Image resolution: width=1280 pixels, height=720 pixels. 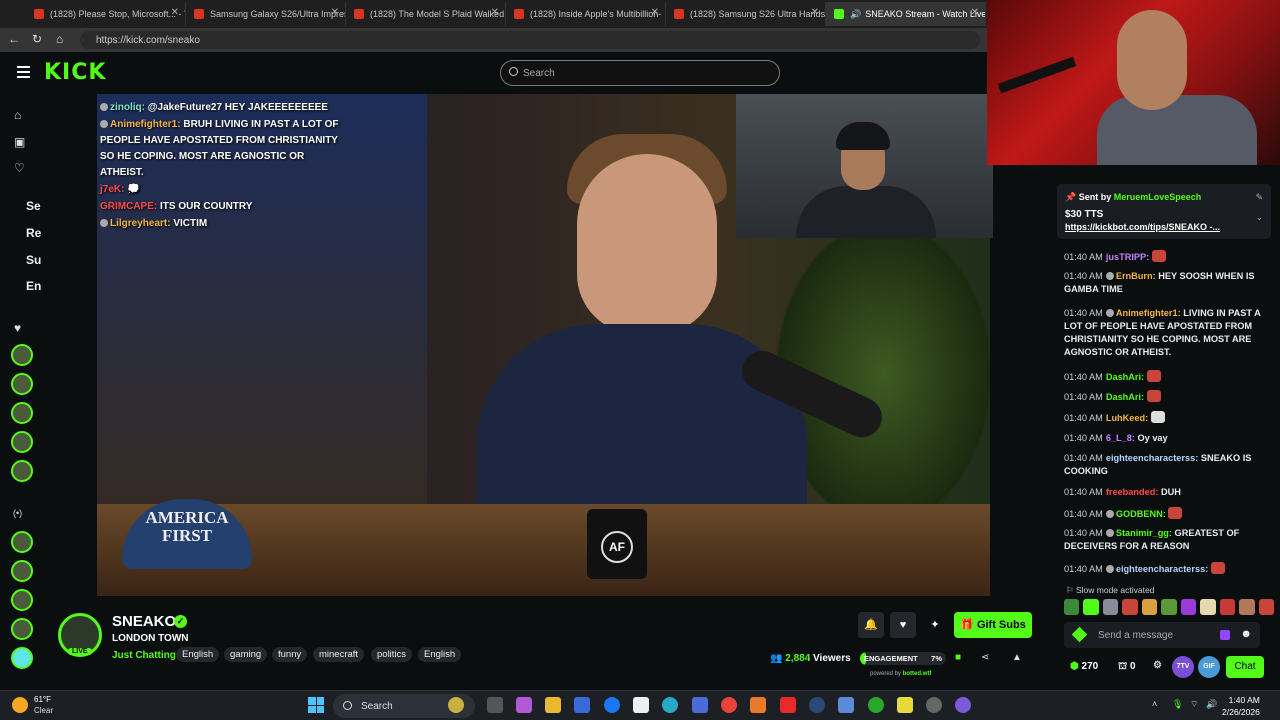 I want to click on 7tv-button: 7TV, so click(x=1183, y=667).